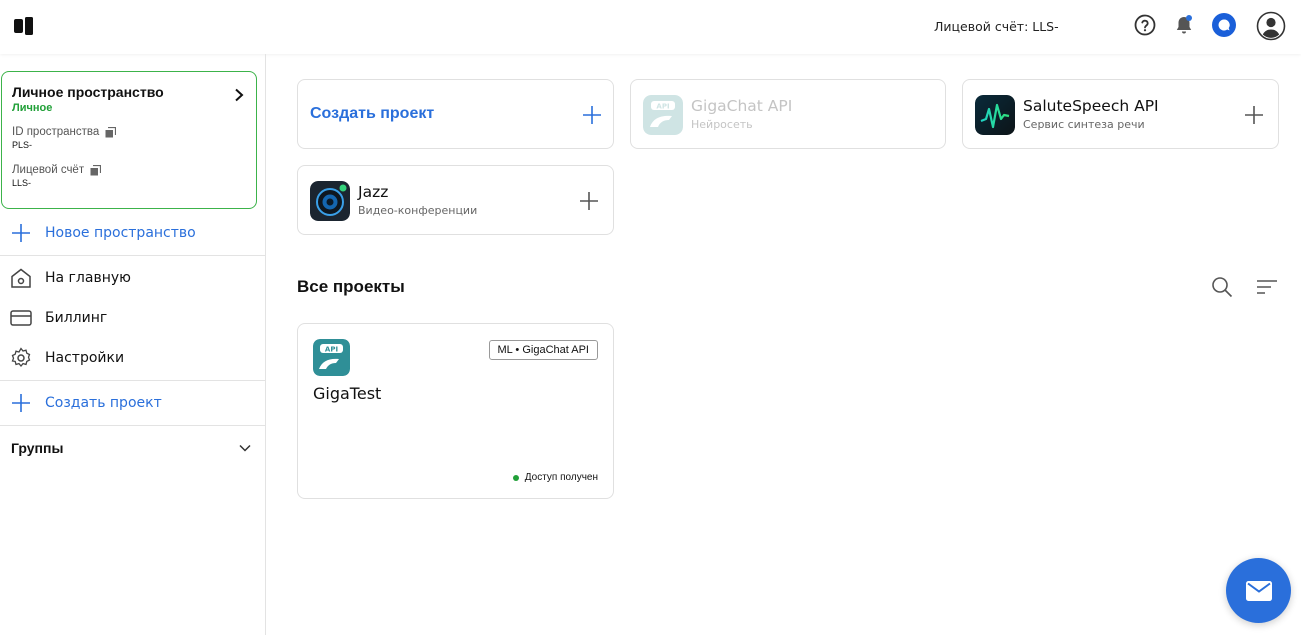 The image size is (1301, 635). I want to click on all-projects-title: Все проекты, so click(351, 286).